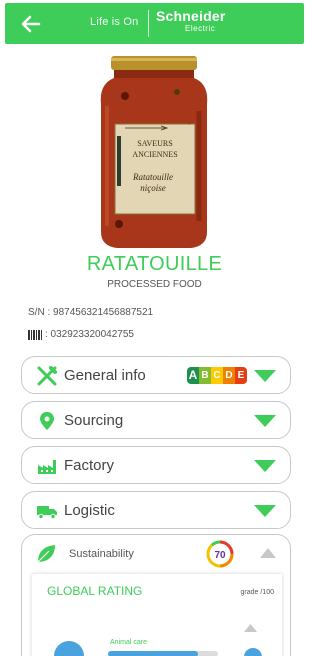  What do you see at coordinates (89, 510) in the screenshot?
I see `accordion-label-logistic: Logistic` at bounding box center [89, 510].